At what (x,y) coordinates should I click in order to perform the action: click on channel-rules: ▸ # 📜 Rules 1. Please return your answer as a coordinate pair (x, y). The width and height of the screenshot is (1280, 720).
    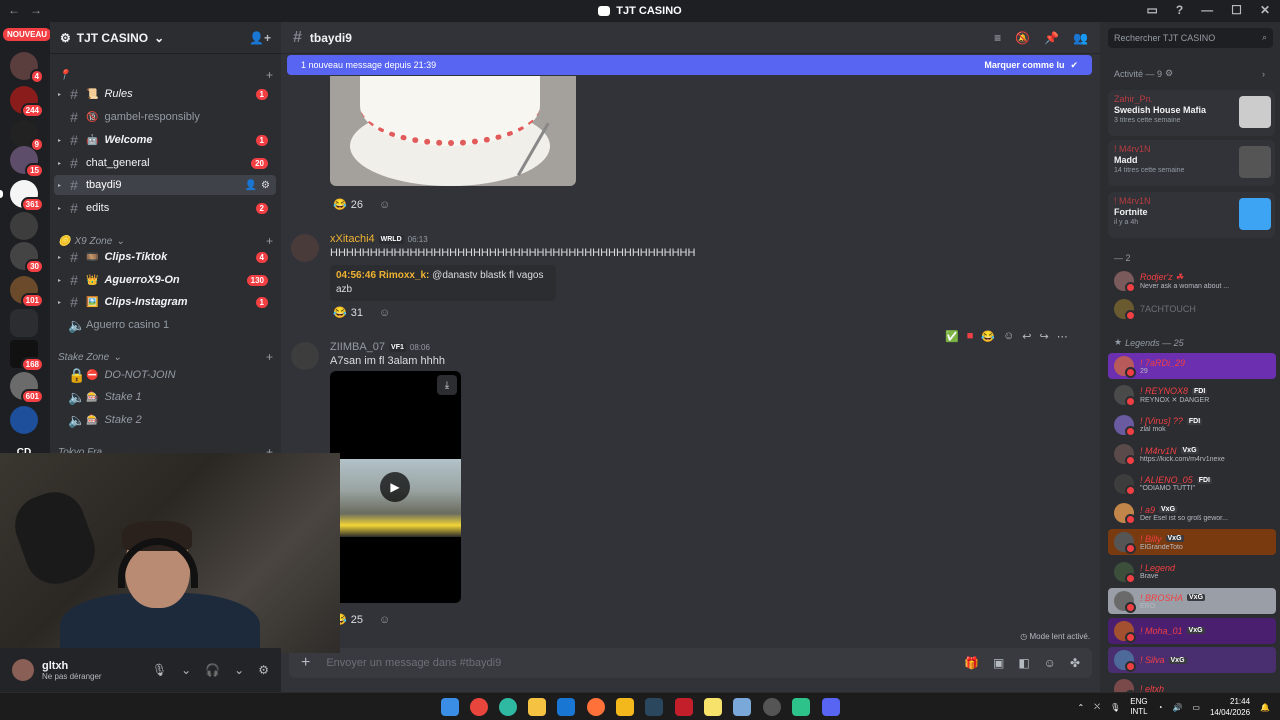
    Looking at the image, I should click on (165, 94).